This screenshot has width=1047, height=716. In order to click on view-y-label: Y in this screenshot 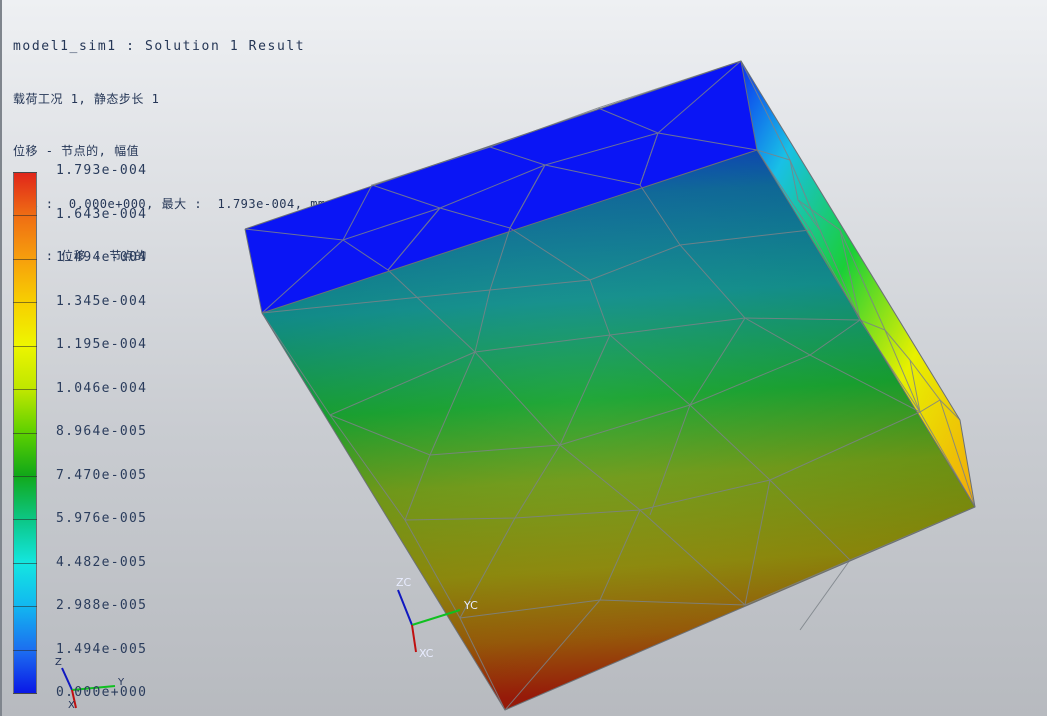, I will do `click(121, 682)`.